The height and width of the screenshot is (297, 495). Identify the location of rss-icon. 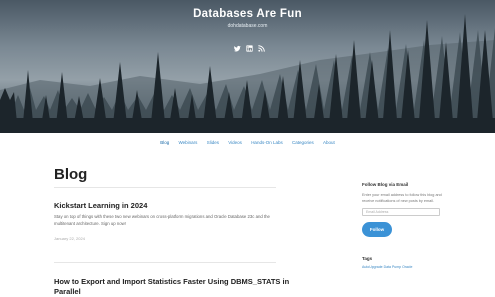
(261, 45).